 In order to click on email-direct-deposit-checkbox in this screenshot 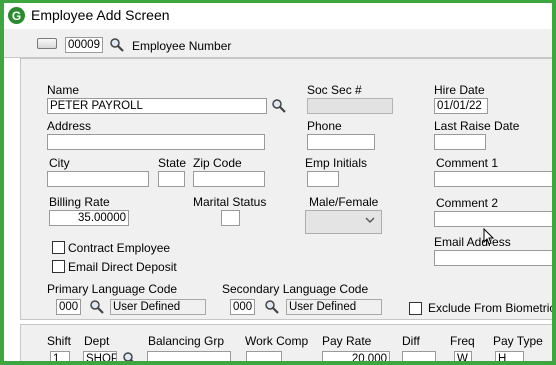, I will do `click(58, 266)`.